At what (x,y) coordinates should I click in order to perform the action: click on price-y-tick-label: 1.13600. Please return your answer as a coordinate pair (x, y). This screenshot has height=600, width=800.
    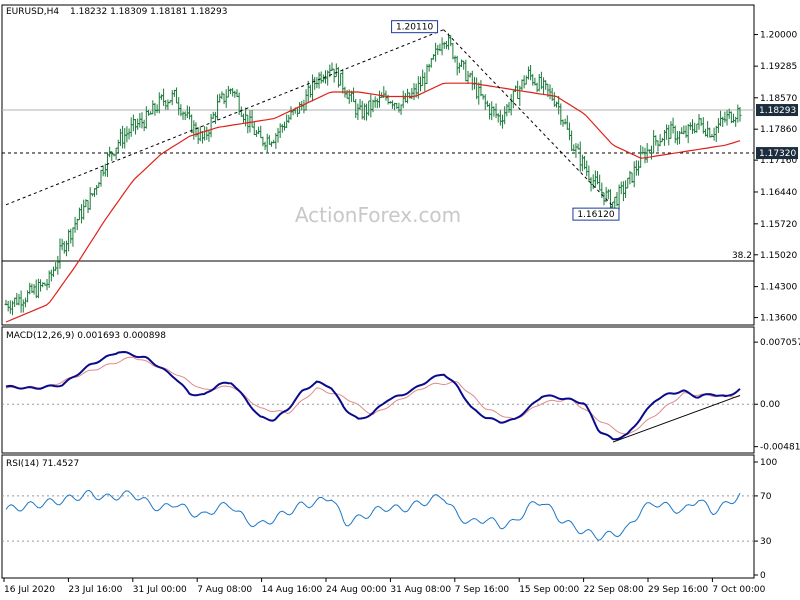
    Looking at the image, I should click on (778, 319).